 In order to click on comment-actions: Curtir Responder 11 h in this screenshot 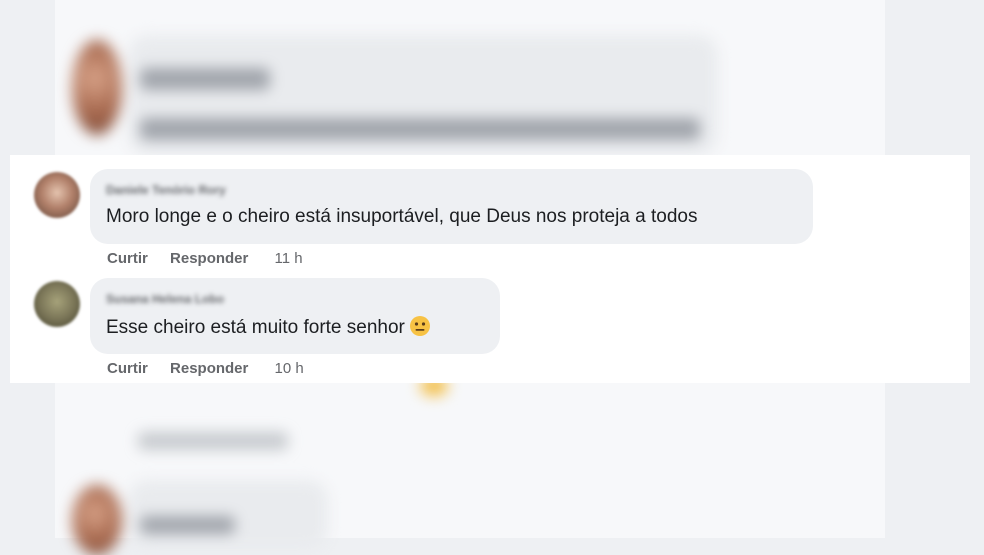, I will do `click(205, 258)`.